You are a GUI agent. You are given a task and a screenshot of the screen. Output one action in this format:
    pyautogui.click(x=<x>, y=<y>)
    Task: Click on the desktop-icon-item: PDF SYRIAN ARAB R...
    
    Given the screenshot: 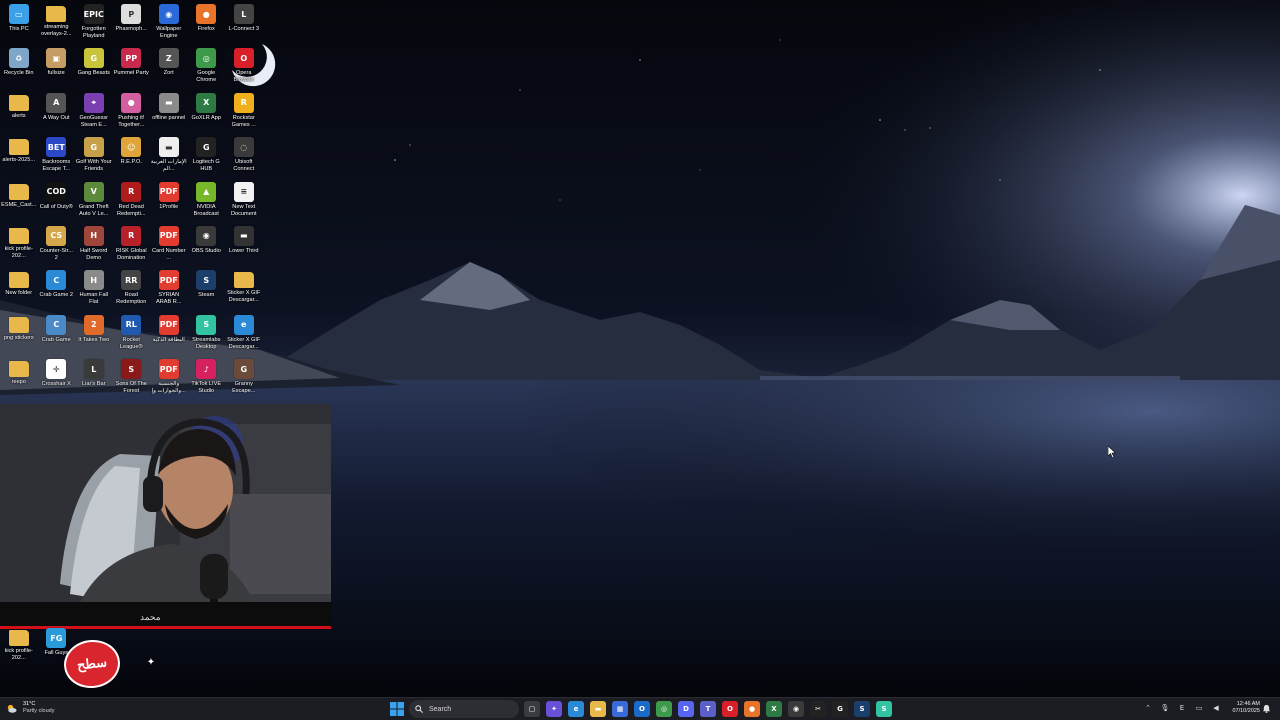 What is the action you would take?
    pyautogui.click(x=169, y=290)
    